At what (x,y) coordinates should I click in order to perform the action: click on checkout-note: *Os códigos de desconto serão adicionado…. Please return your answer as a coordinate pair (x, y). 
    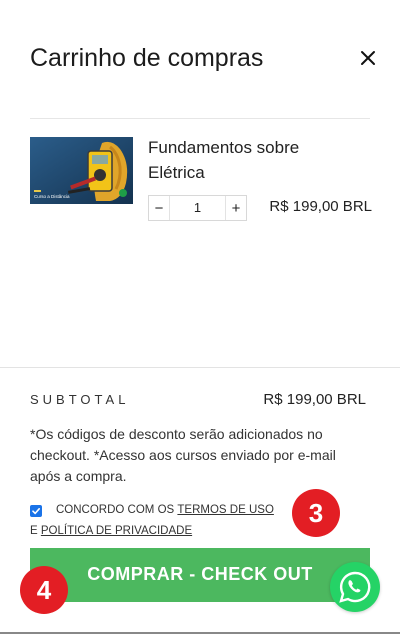
    Looking at the image, I should click on (183, 455).